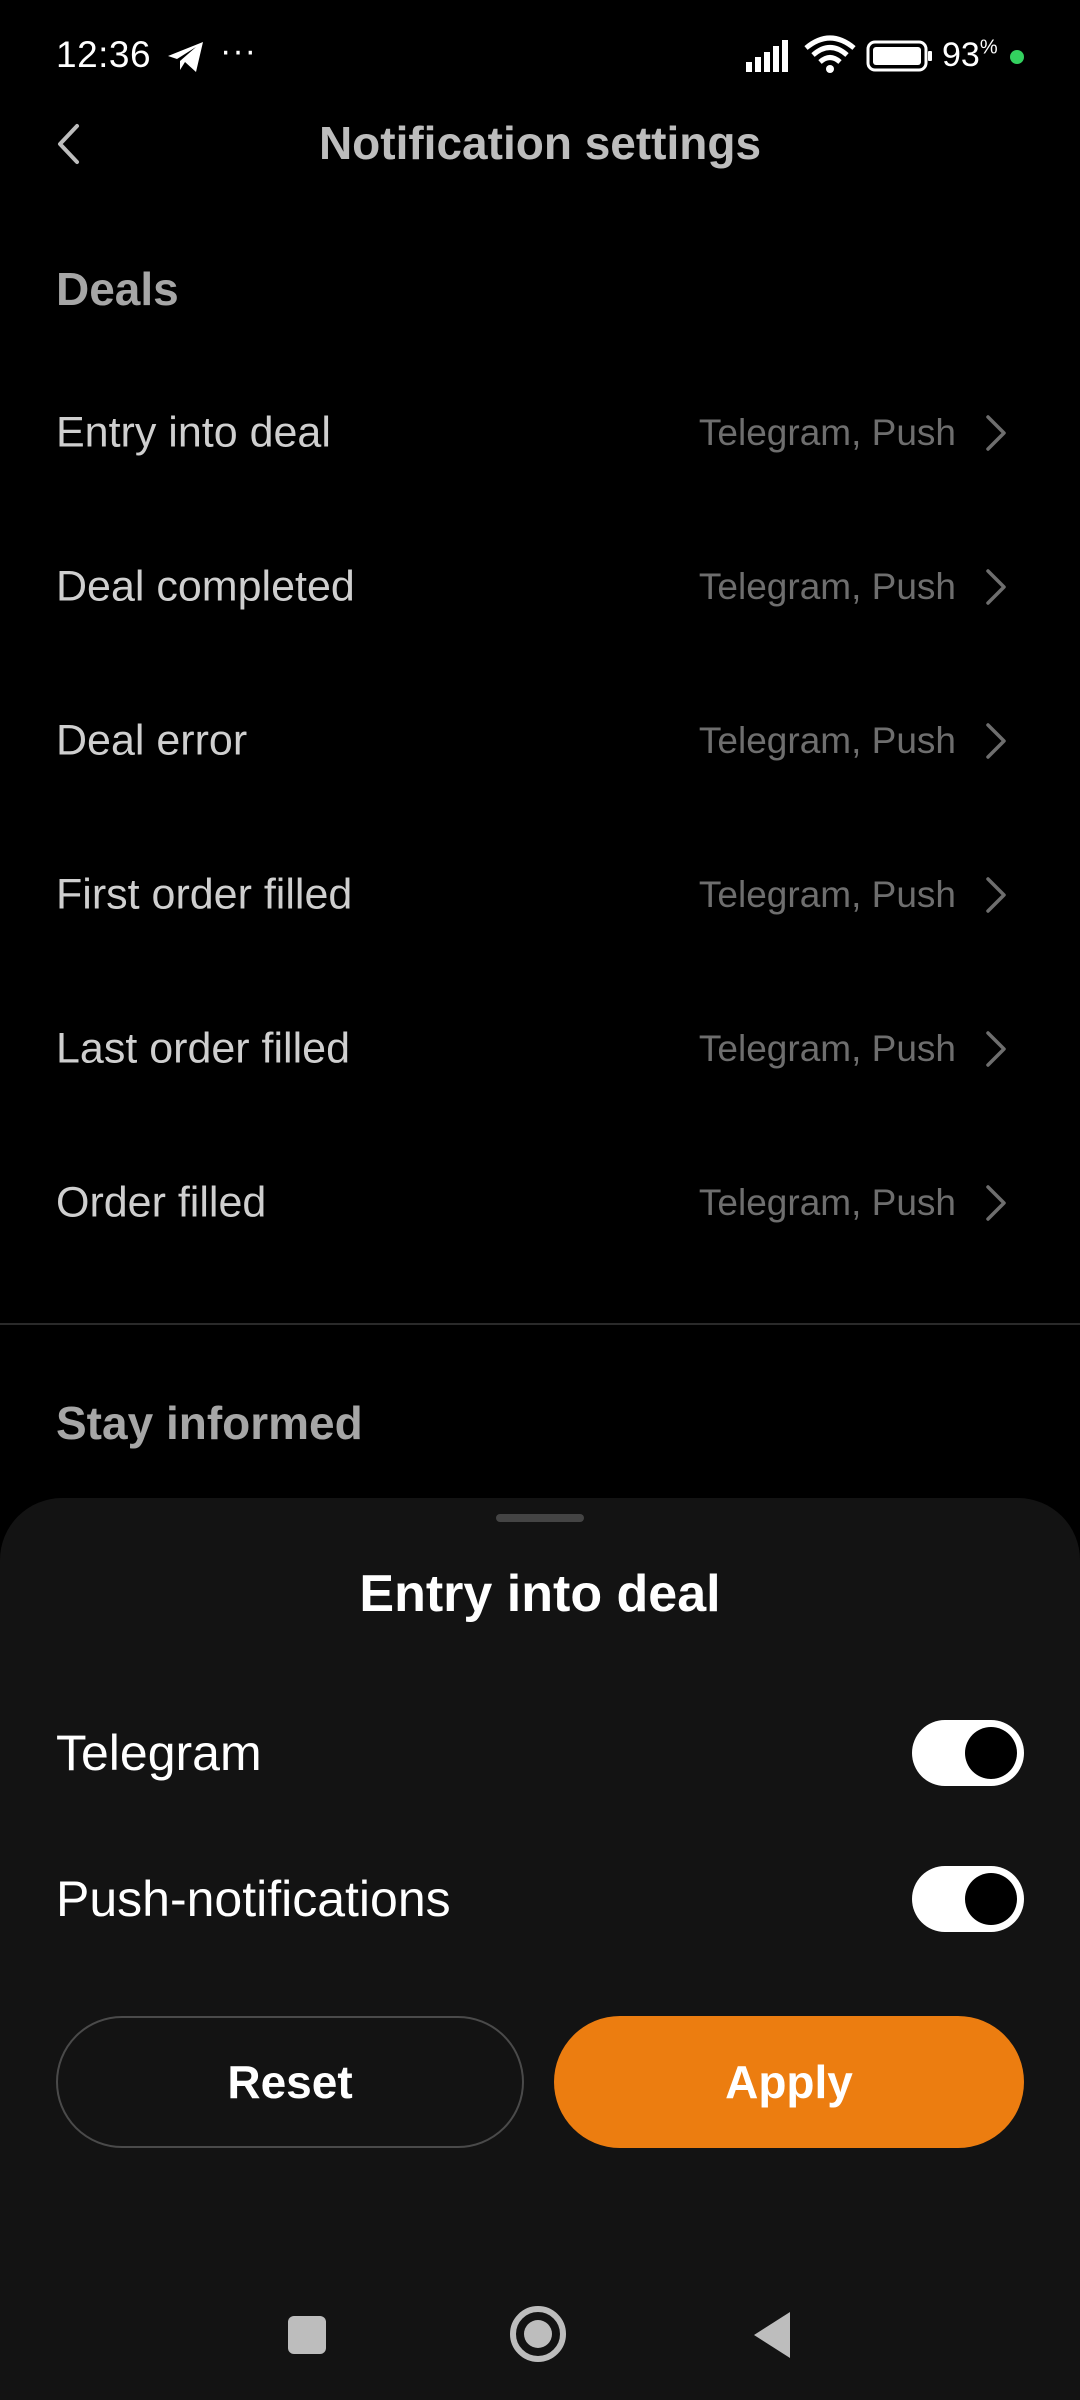  Describe the element at coordinates (209, 1423) in the screenshot. I see `section-title-stay-informed: Stay informed` at that location.